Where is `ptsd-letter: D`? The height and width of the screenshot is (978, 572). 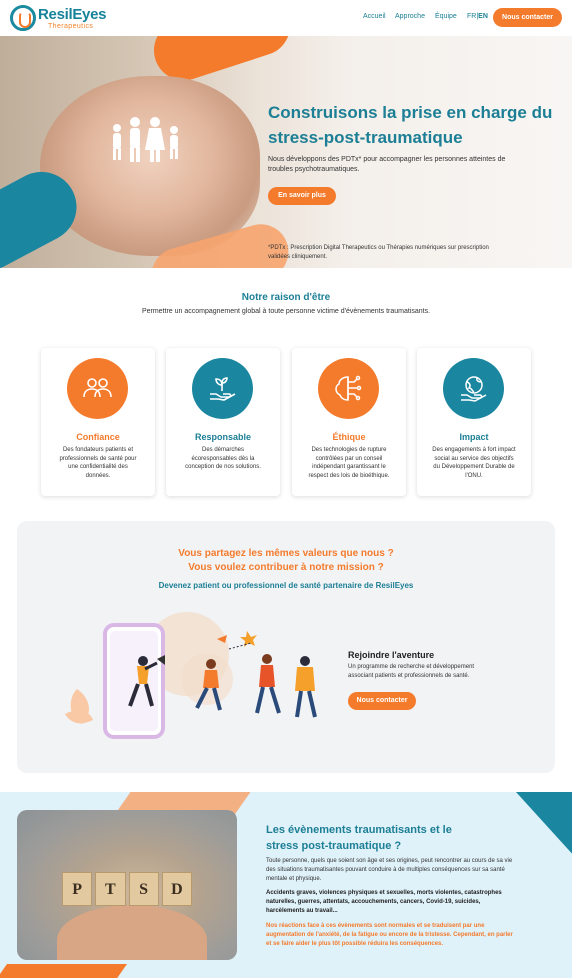 ptsd-letter: D is located at coordinates (176, 889).